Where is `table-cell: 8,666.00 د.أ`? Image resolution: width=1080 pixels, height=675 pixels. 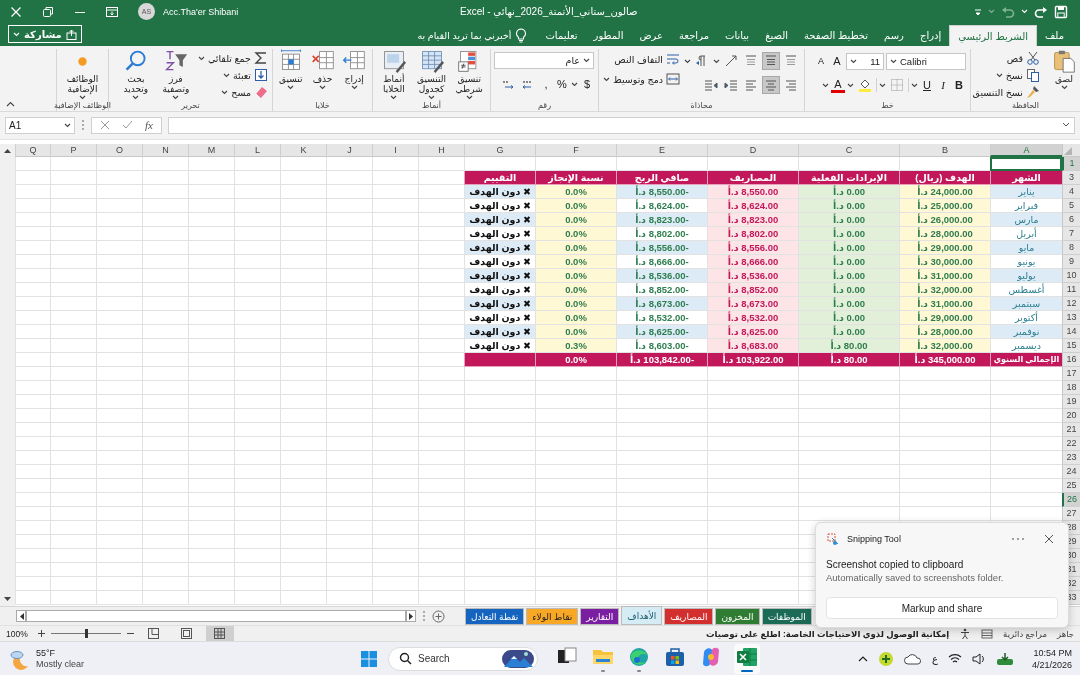
table-cell: 8,666.00 د.أ is located at coordinates (752, 262).